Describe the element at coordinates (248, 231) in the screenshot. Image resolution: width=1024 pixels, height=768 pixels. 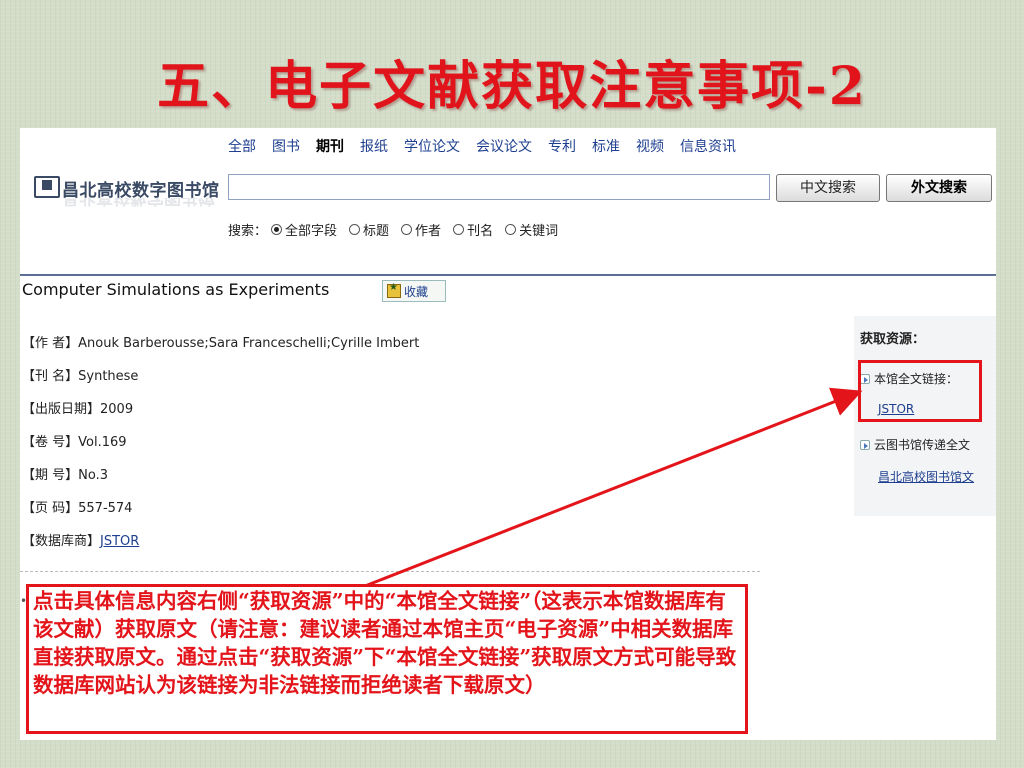
I see `search-label: 搜索：` at that location.